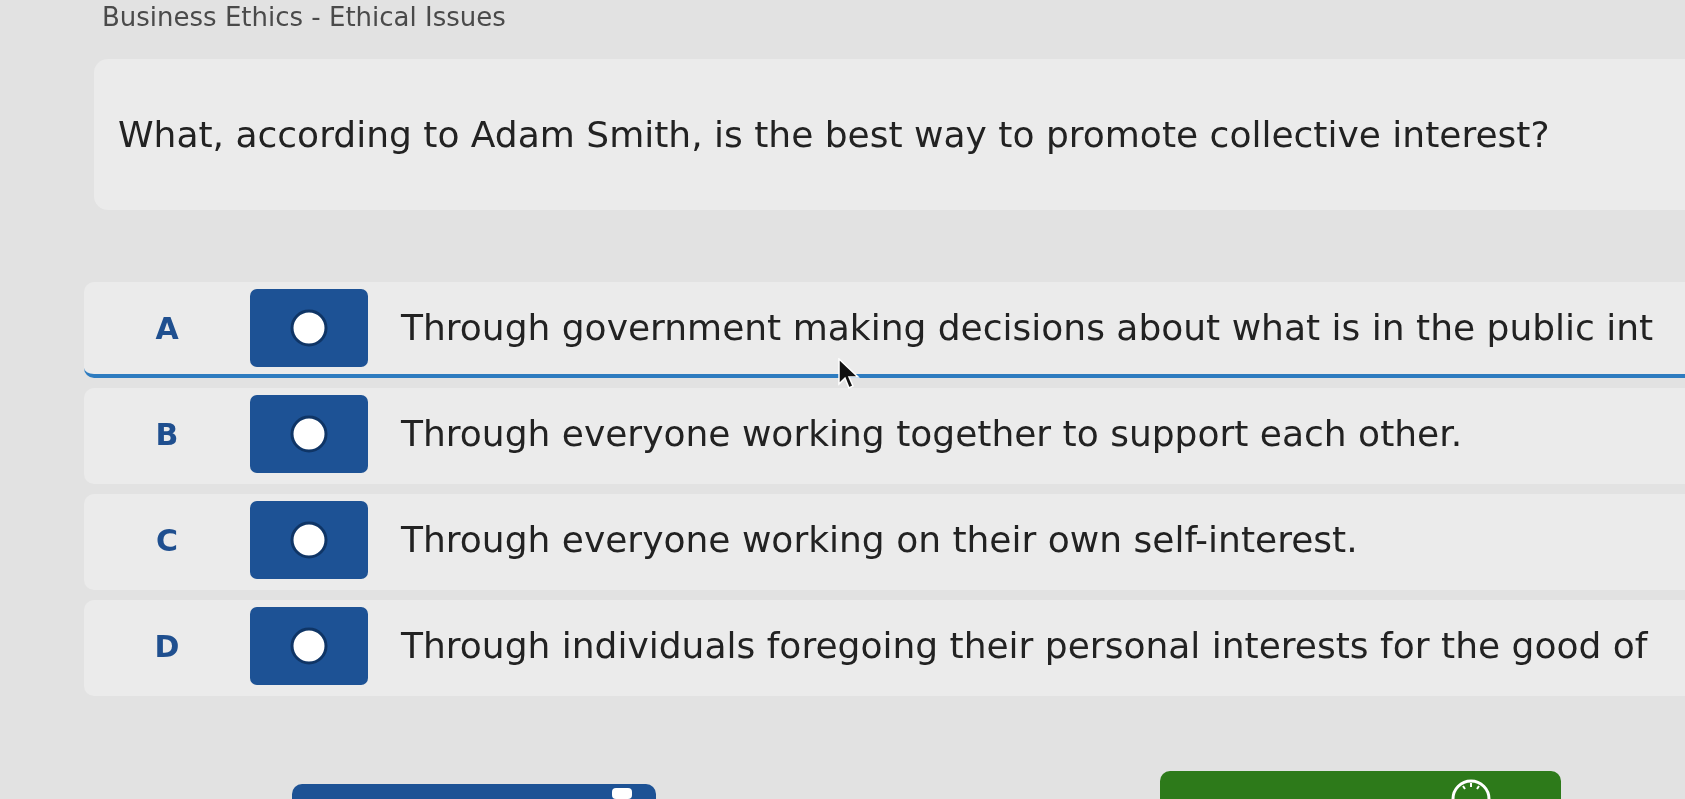 The image size is (1685, 799). I want to click on option-text: Through everyone working on their own self-interest., so click(879, 540).